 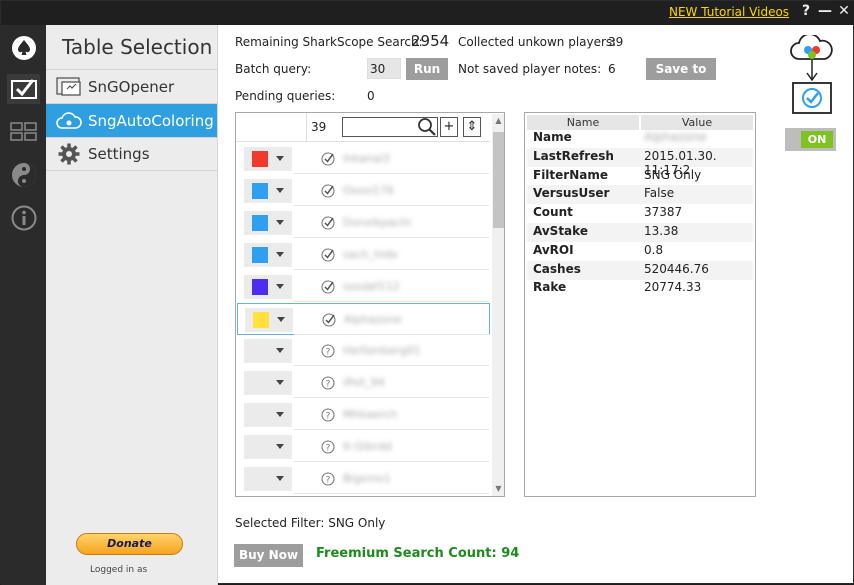 I want to click on remaining-search-label: Remaining SharkScope Search:, so click(x=329, y=42).